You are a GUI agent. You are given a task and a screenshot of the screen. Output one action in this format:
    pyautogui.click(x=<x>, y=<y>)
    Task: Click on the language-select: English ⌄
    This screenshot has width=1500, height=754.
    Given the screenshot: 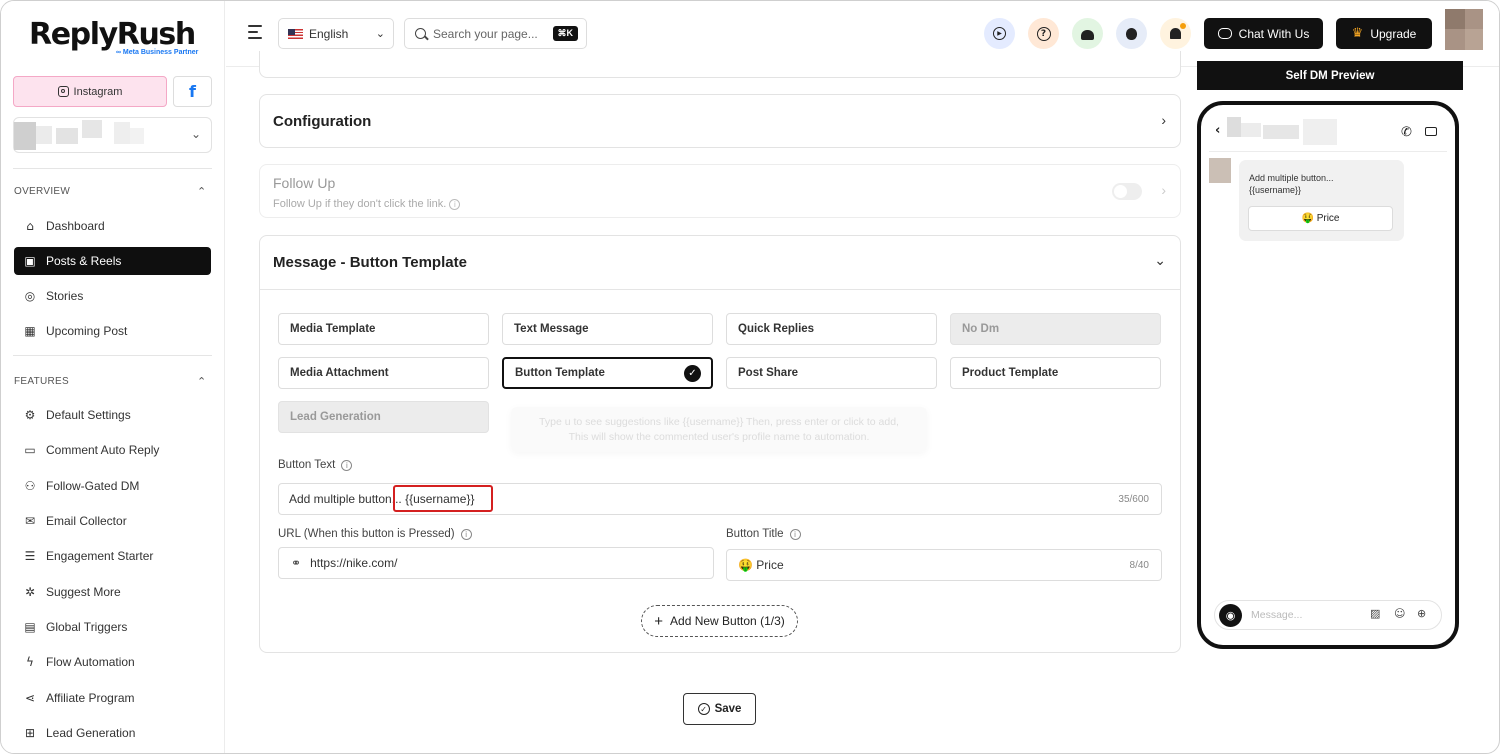 What is the action you would take?
    pyautogui.click(x=336, y=33)
    